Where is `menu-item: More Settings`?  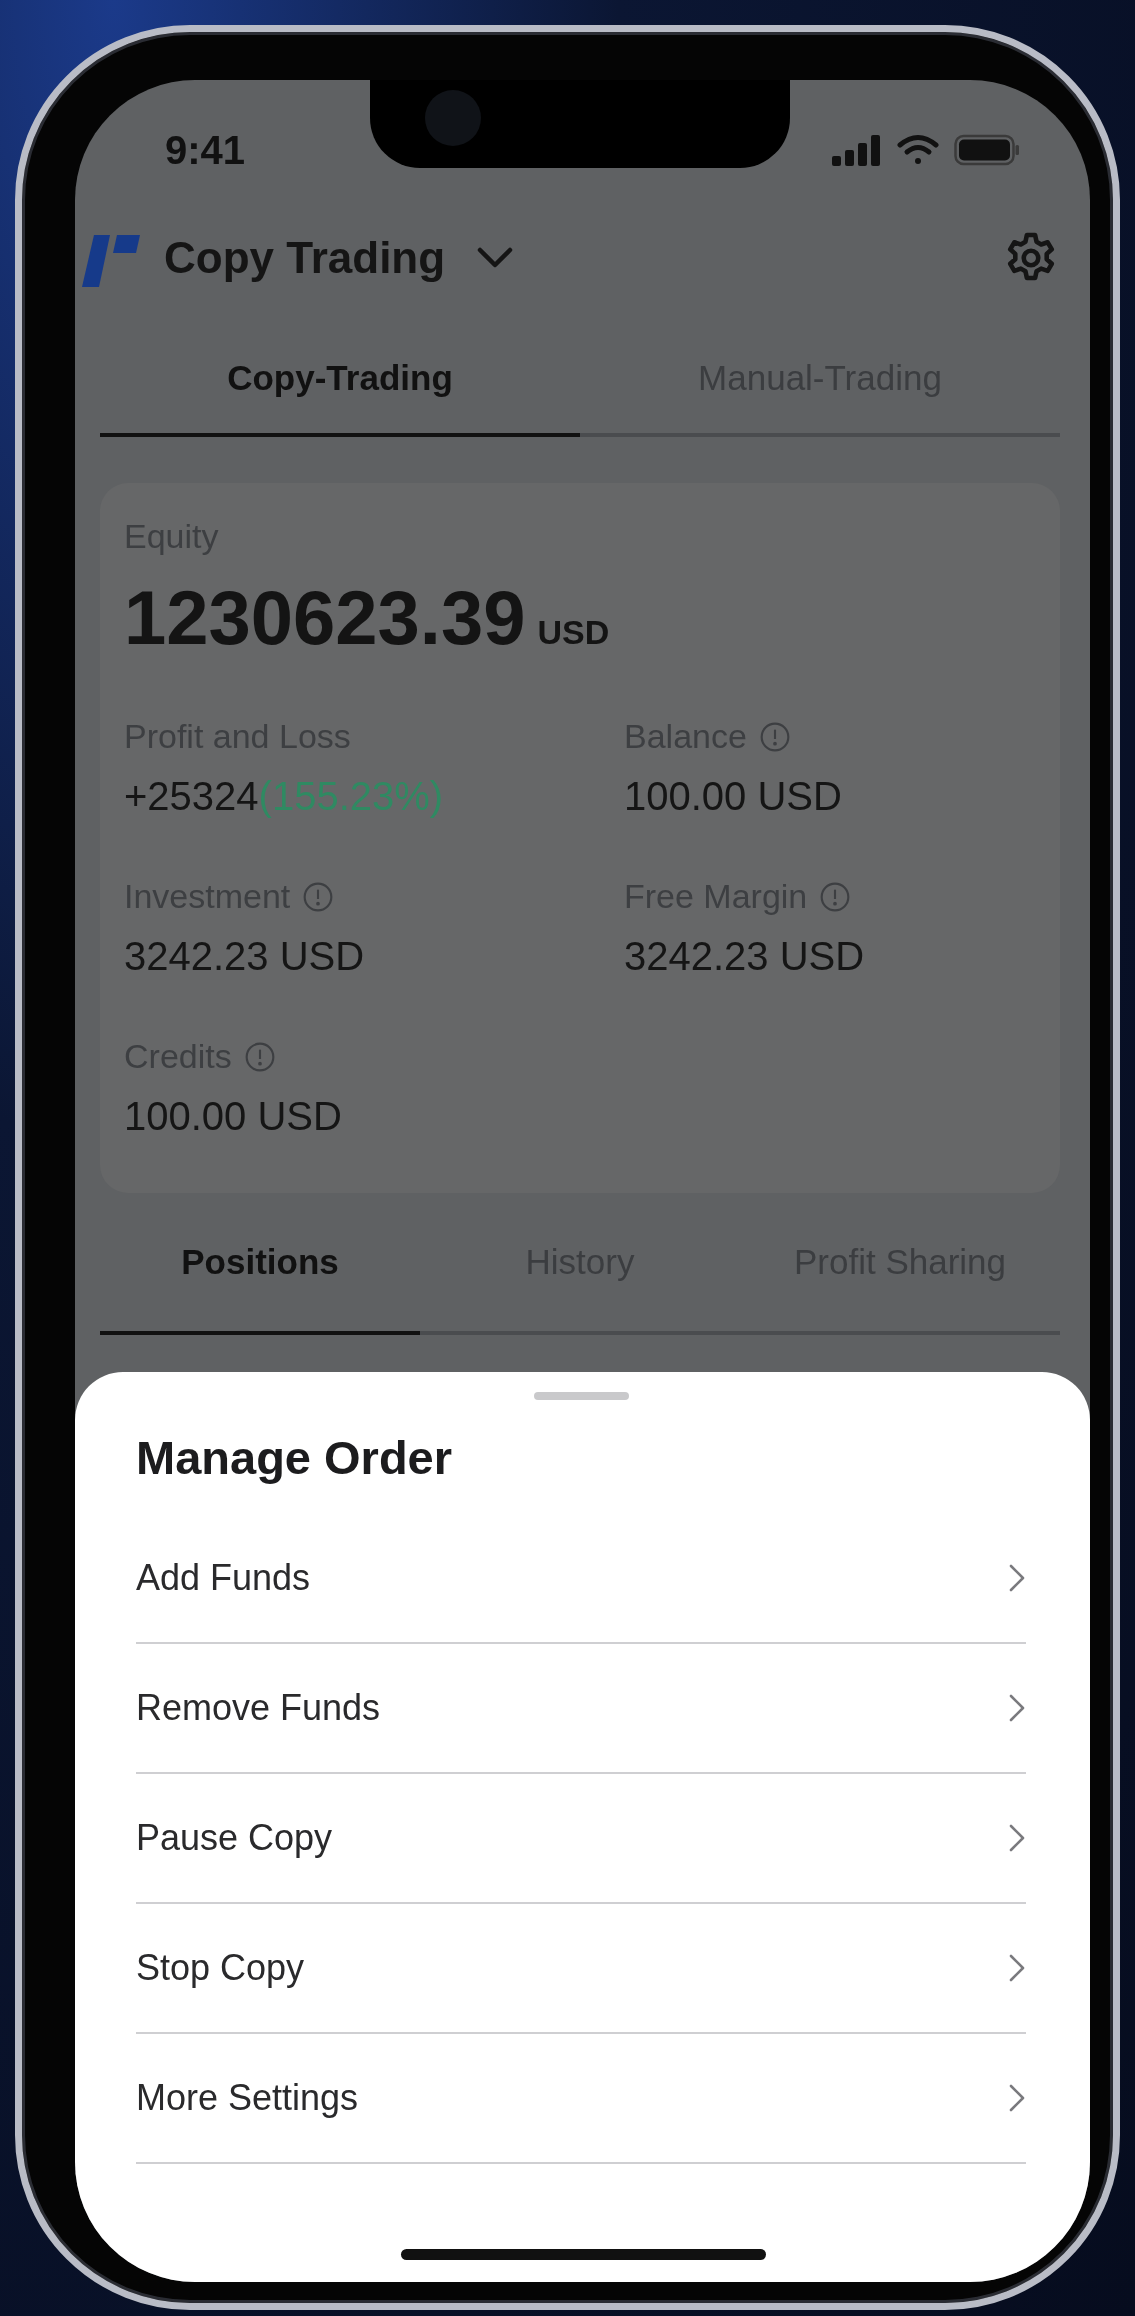 menu-item: More Settings is located at coordinates (581, 2099).